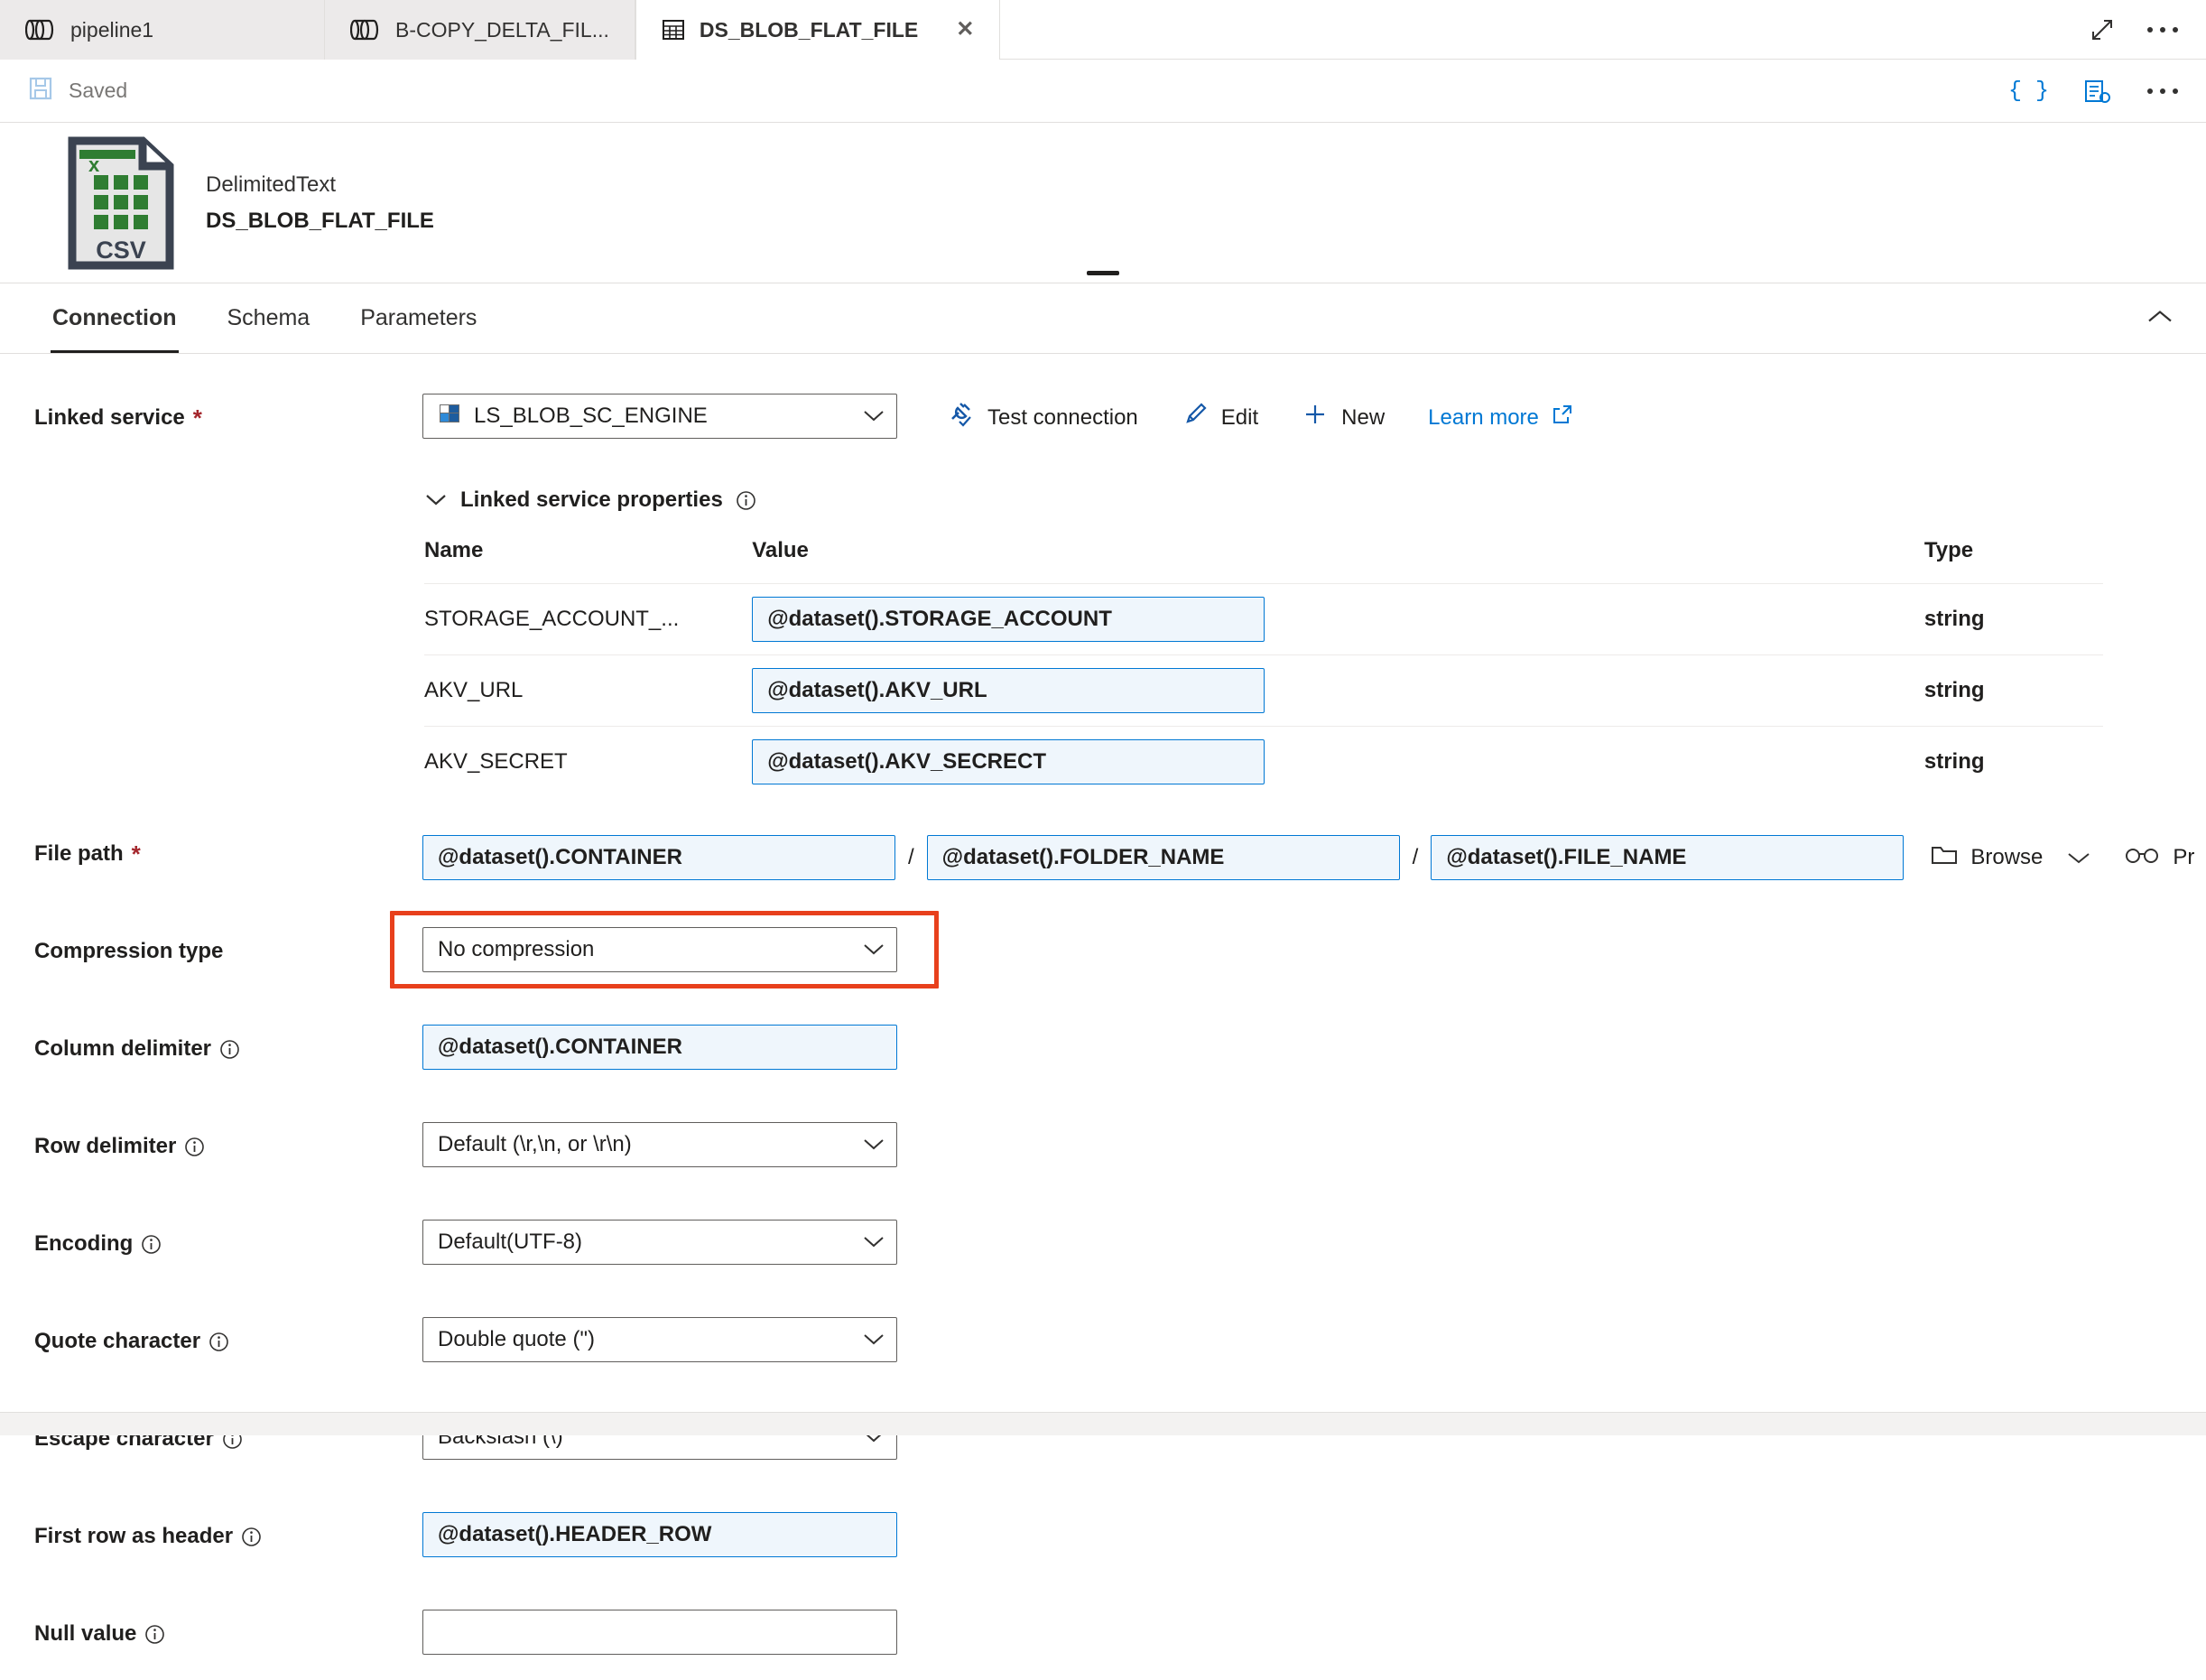  Describe the element at coordinates (2097, 91) in the screenshot. I see `script-gear-icon` at that location.